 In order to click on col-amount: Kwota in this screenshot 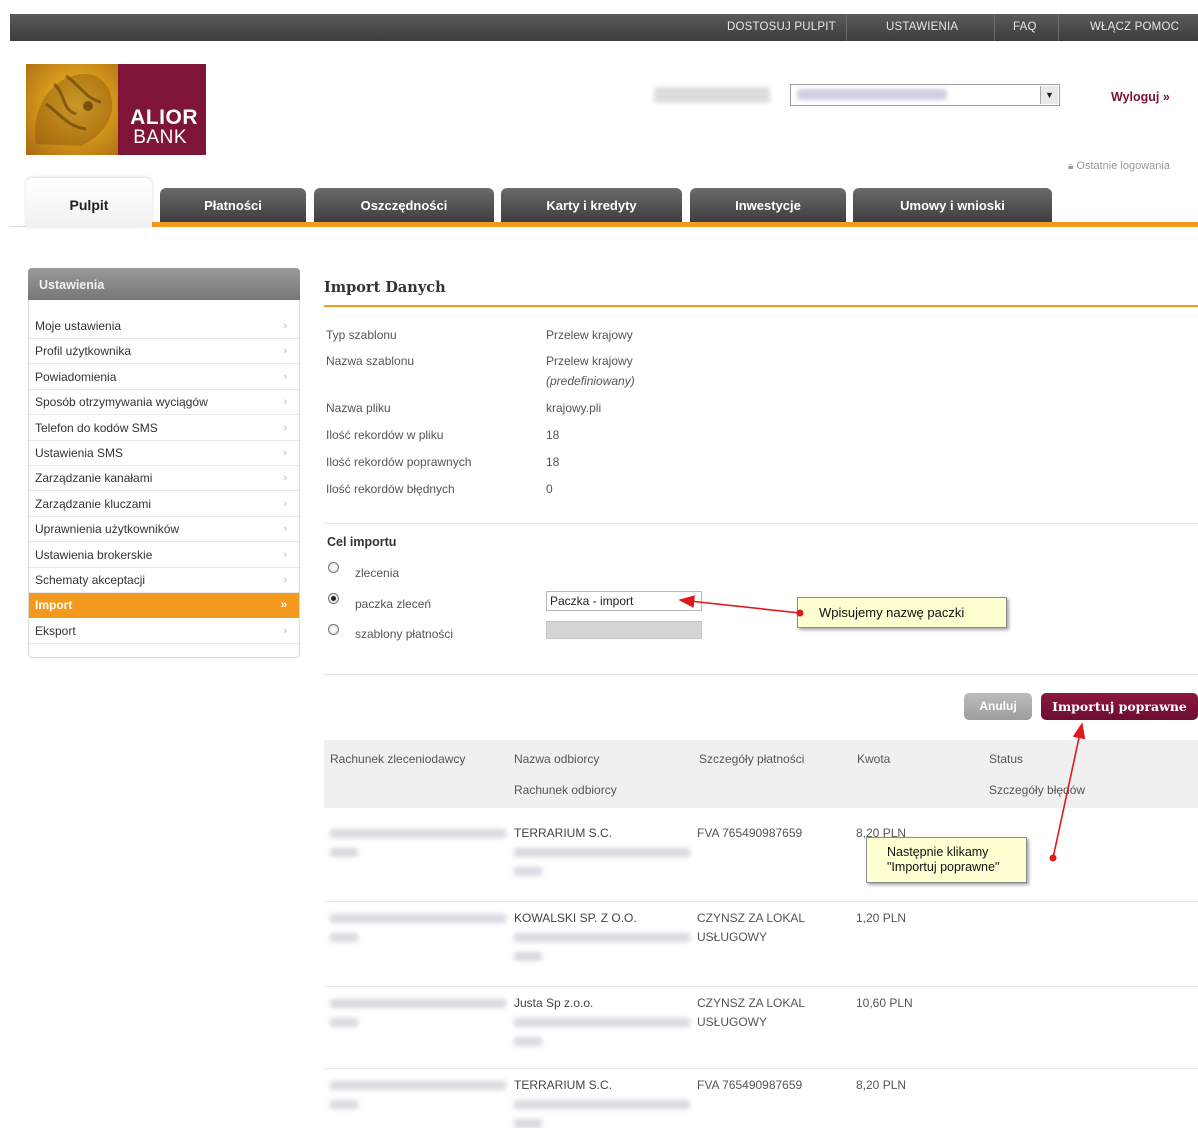, I will do `click(874, 759)`.